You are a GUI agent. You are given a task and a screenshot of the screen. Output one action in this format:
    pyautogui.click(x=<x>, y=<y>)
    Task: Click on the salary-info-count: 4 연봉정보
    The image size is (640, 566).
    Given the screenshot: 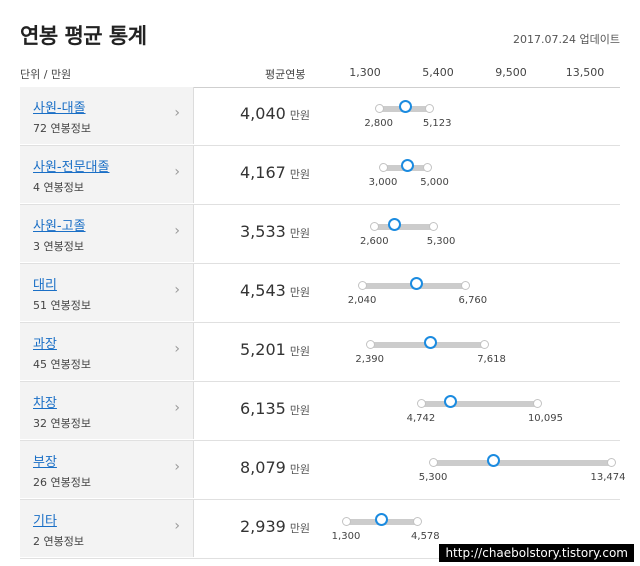 What is the action you would take?
    pyautogui.click(x=58, y=187)
    